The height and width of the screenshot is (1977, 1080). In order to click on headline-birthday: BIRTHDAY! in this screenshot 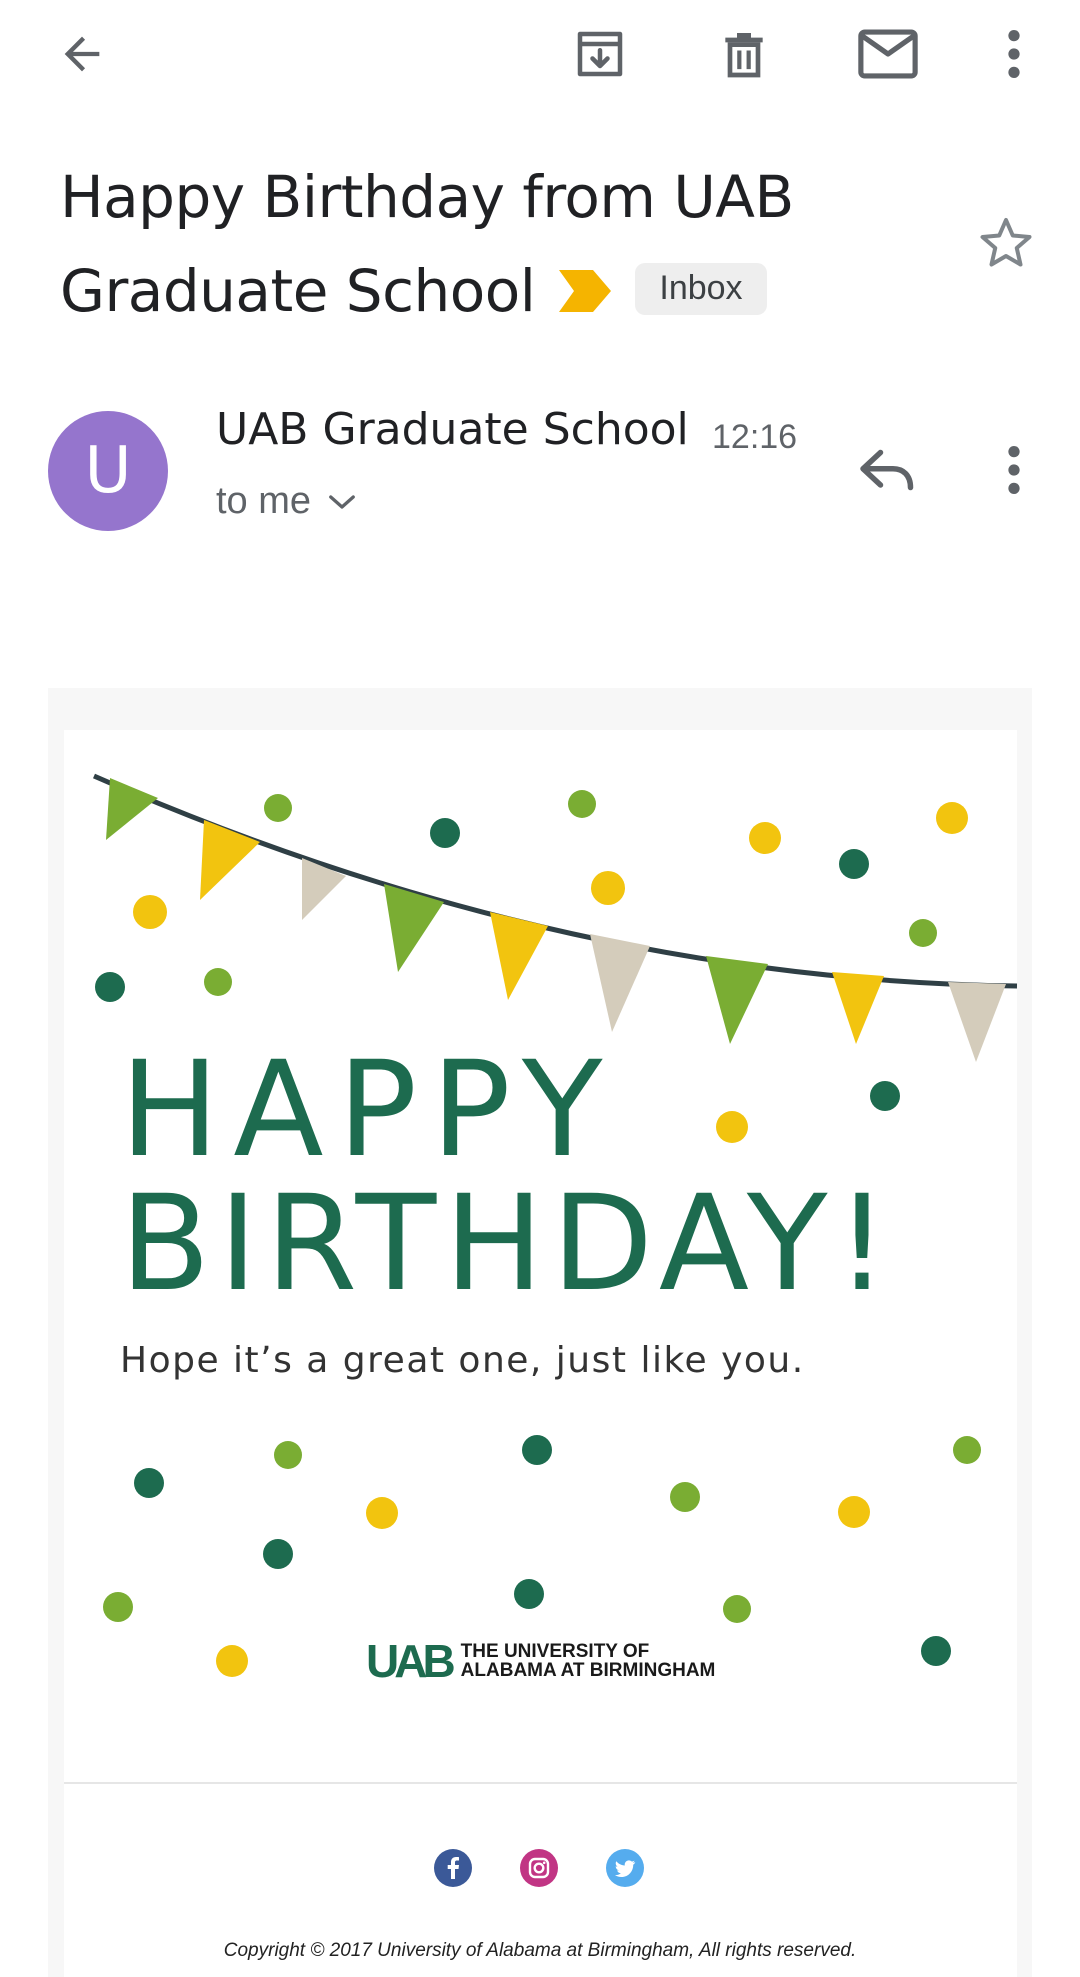, I will do `click(508, 1244)`.